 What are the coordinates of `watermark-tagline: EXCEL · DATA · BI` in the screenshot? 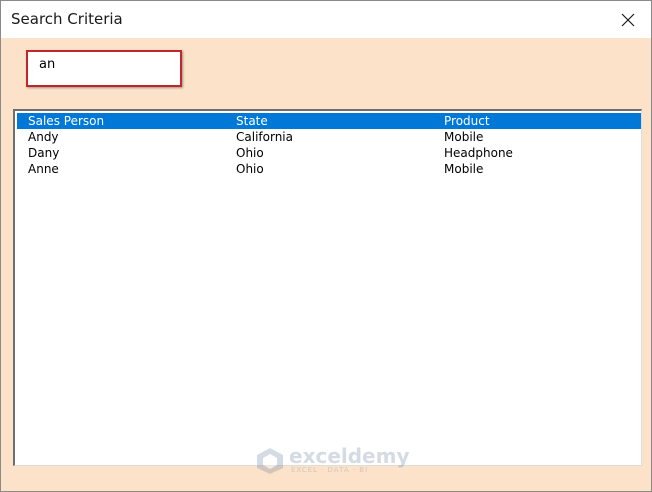 It's located at (330, 470).